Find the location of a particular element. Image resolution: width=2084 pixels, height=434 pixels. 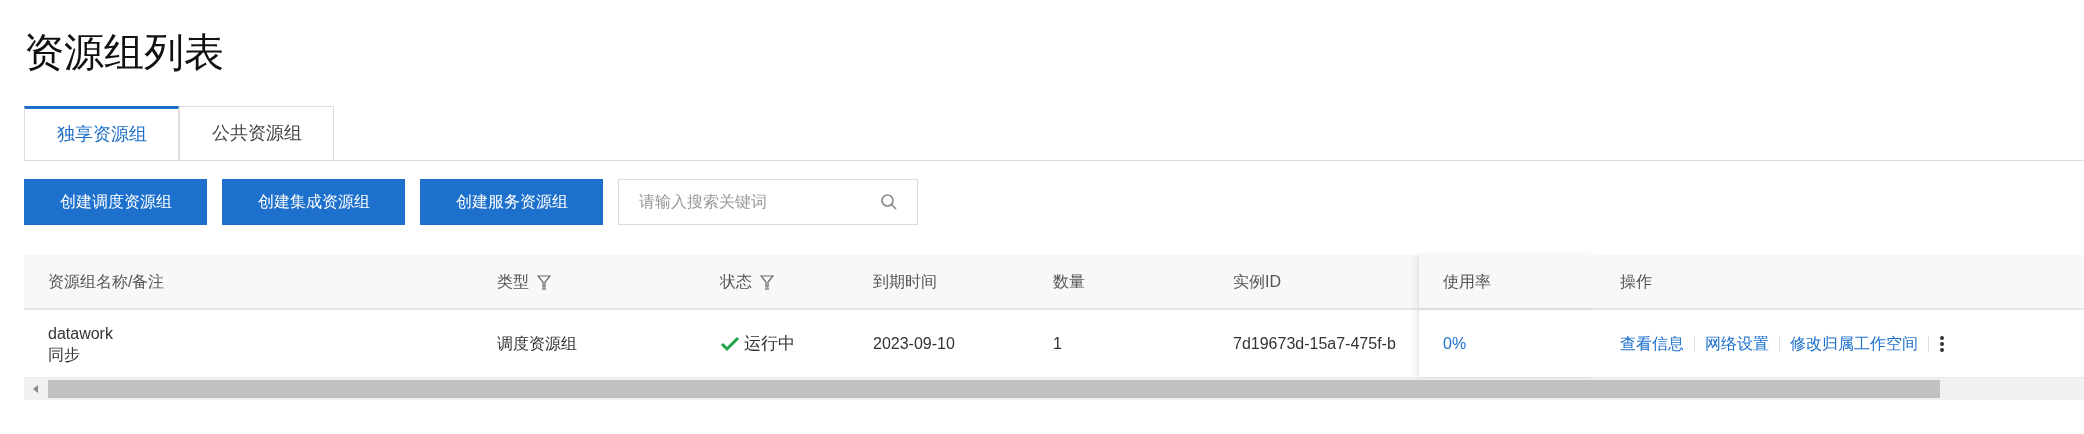

column-header: 资源组名称/备注 is located at coordinates (106, 281).